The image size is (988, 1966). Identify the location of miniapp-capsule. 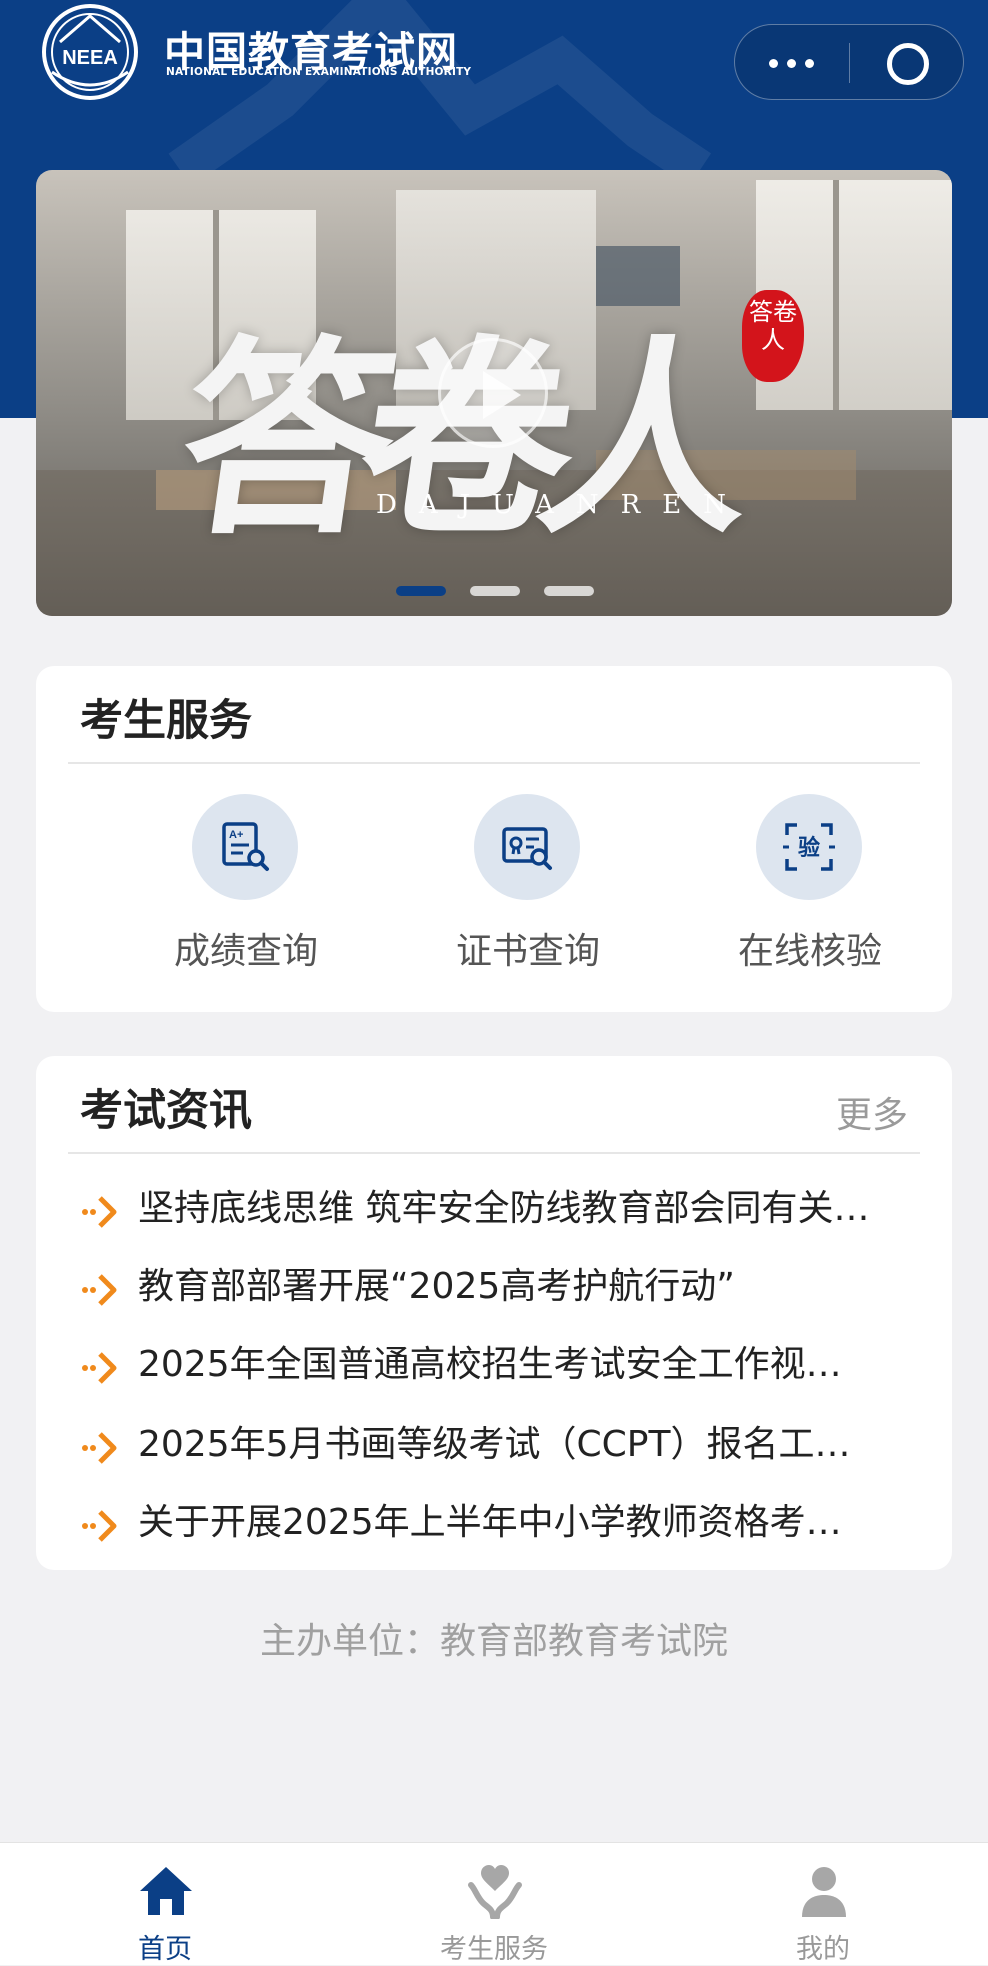
(849, 62).